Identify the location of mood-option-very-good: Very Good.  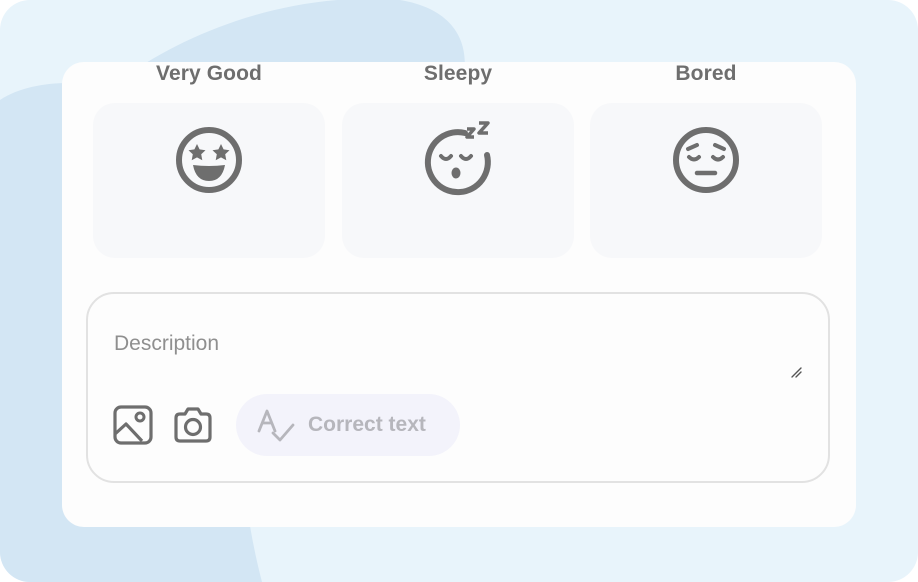
(209, 160).